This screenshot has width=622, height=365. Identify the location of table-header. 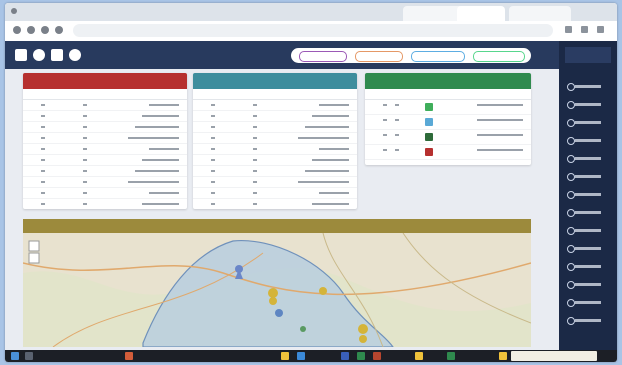
(448, 94).